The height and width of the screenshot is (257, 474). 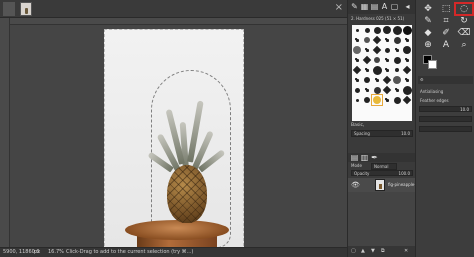 What do you see at coordinates (382, 133) in the screenshot?
I see `spacing-slider: Spacing 10.0` at bounding box center [382, 133].